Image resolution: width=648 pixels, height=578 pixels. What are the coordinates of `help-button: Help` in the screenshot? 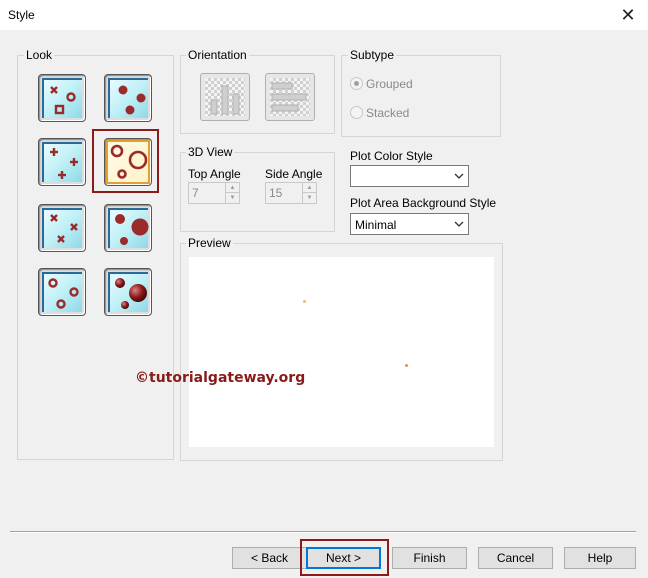 It's located at (600, 558).